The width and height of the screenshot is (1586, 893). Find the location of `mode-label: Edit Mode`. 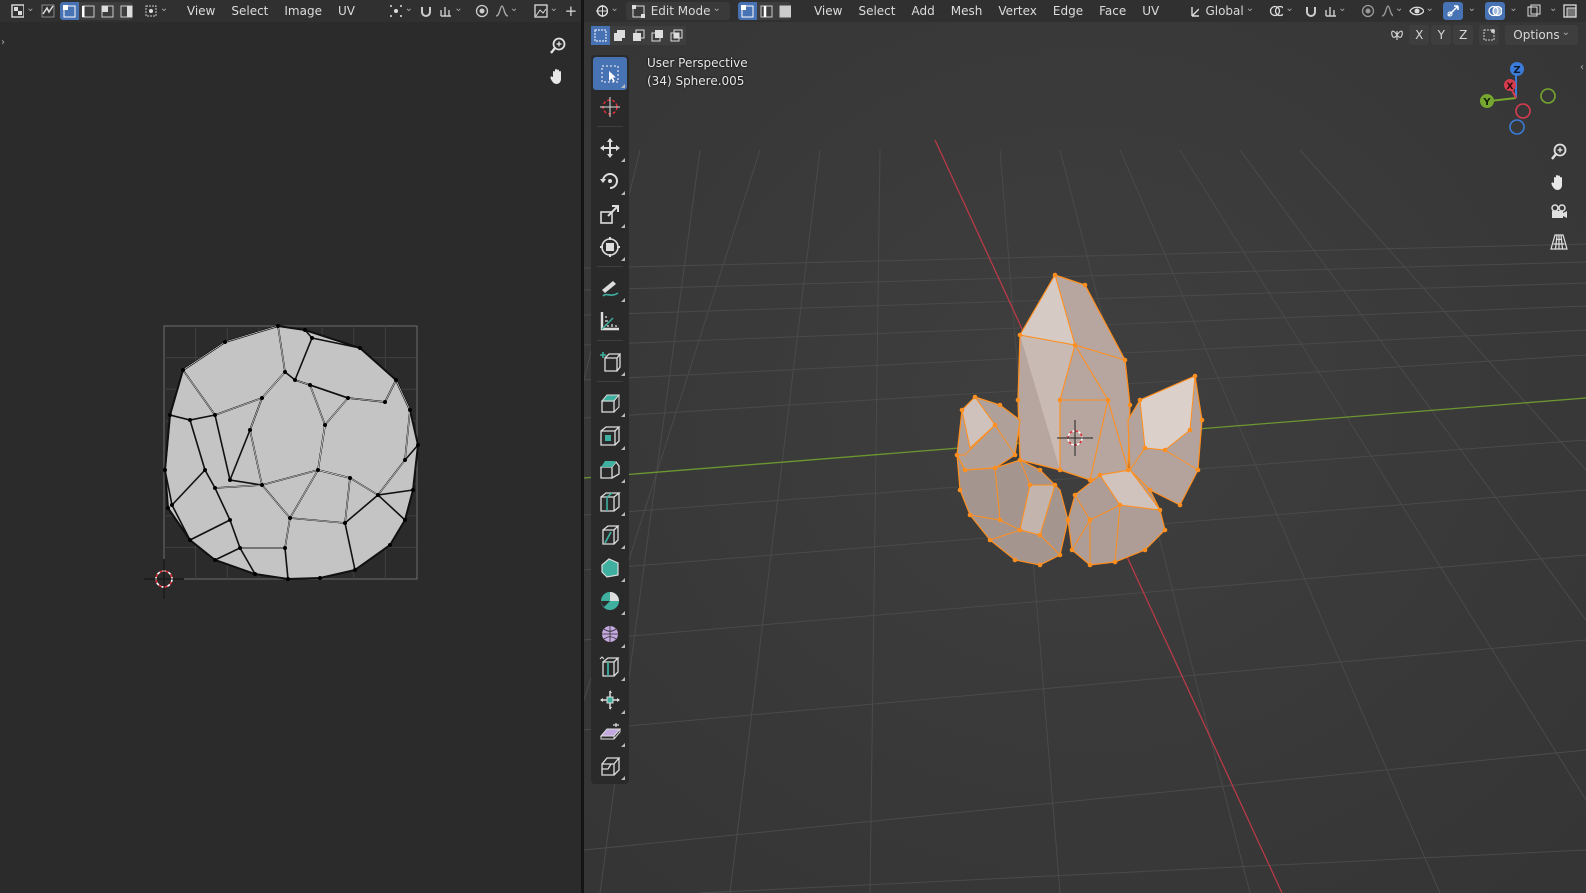

mode-label: Edit Mode is located at coordinates (680, 11).